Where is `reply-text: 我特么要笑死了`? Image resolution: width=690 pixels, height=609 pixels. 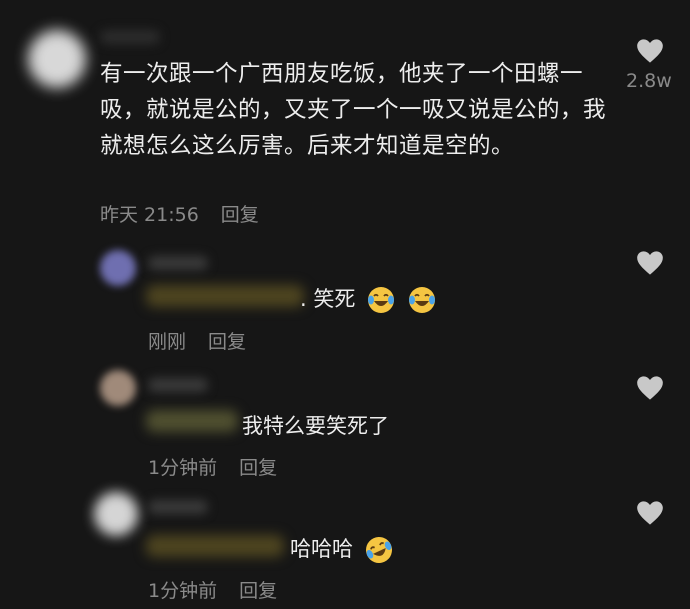 reply-text: 我特么要笑死了 is located at coordinates (315, 425).